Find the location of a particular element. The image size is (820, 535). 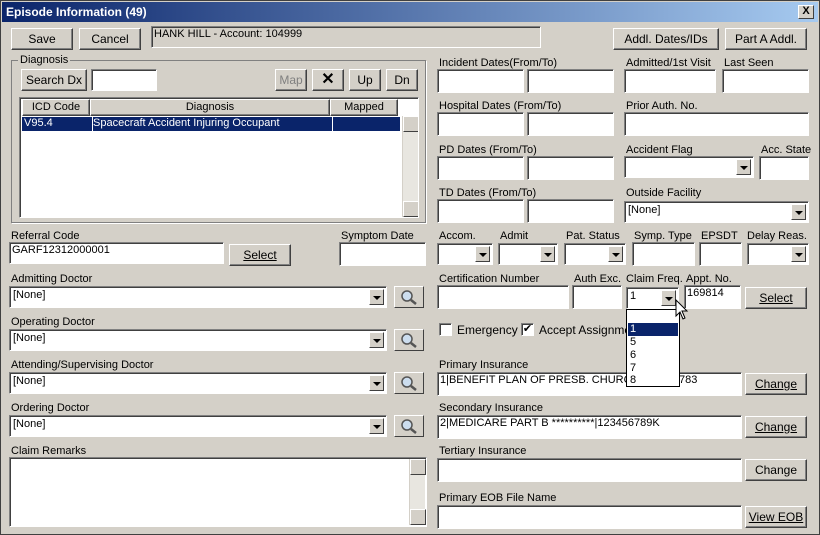

delete-dx-button: ✕ is located at coordinates (328, 80).